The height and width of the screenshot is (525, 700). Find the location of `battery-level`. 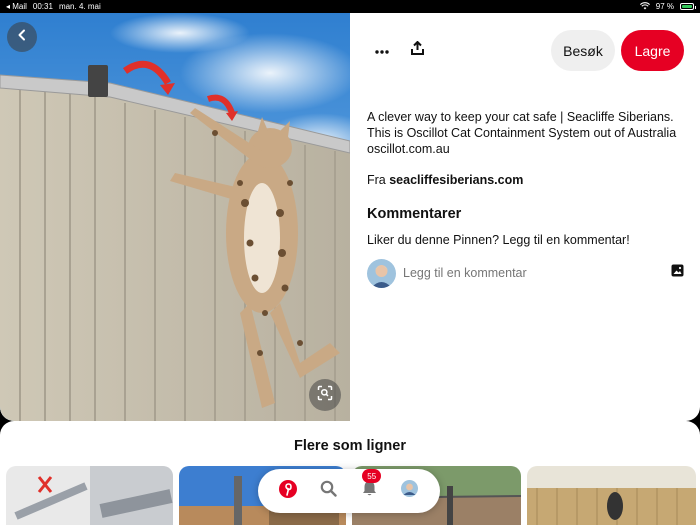

battery-level is located at coordinates (687, 6).